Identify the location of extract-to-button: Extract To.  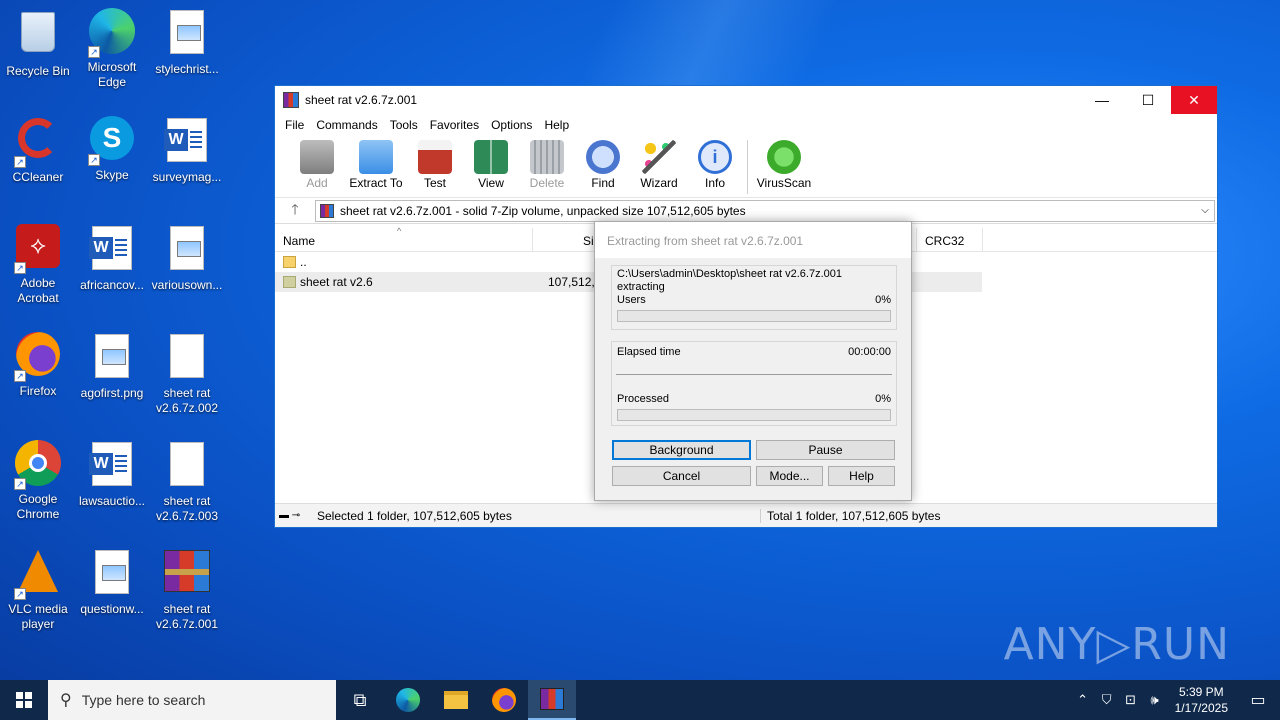
(376, 163).